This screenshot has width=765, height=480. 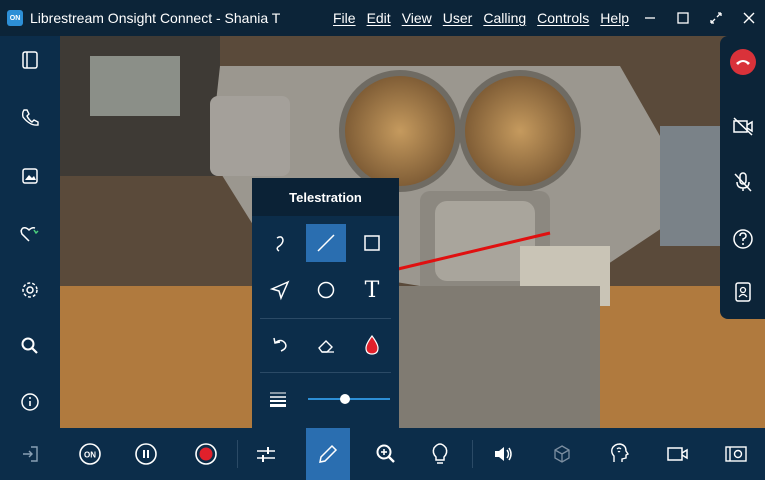 What do you see at coordinates (504, 18) in the screenshot?
I see `menu-calling: Calling` at bounding box center [504, 18].